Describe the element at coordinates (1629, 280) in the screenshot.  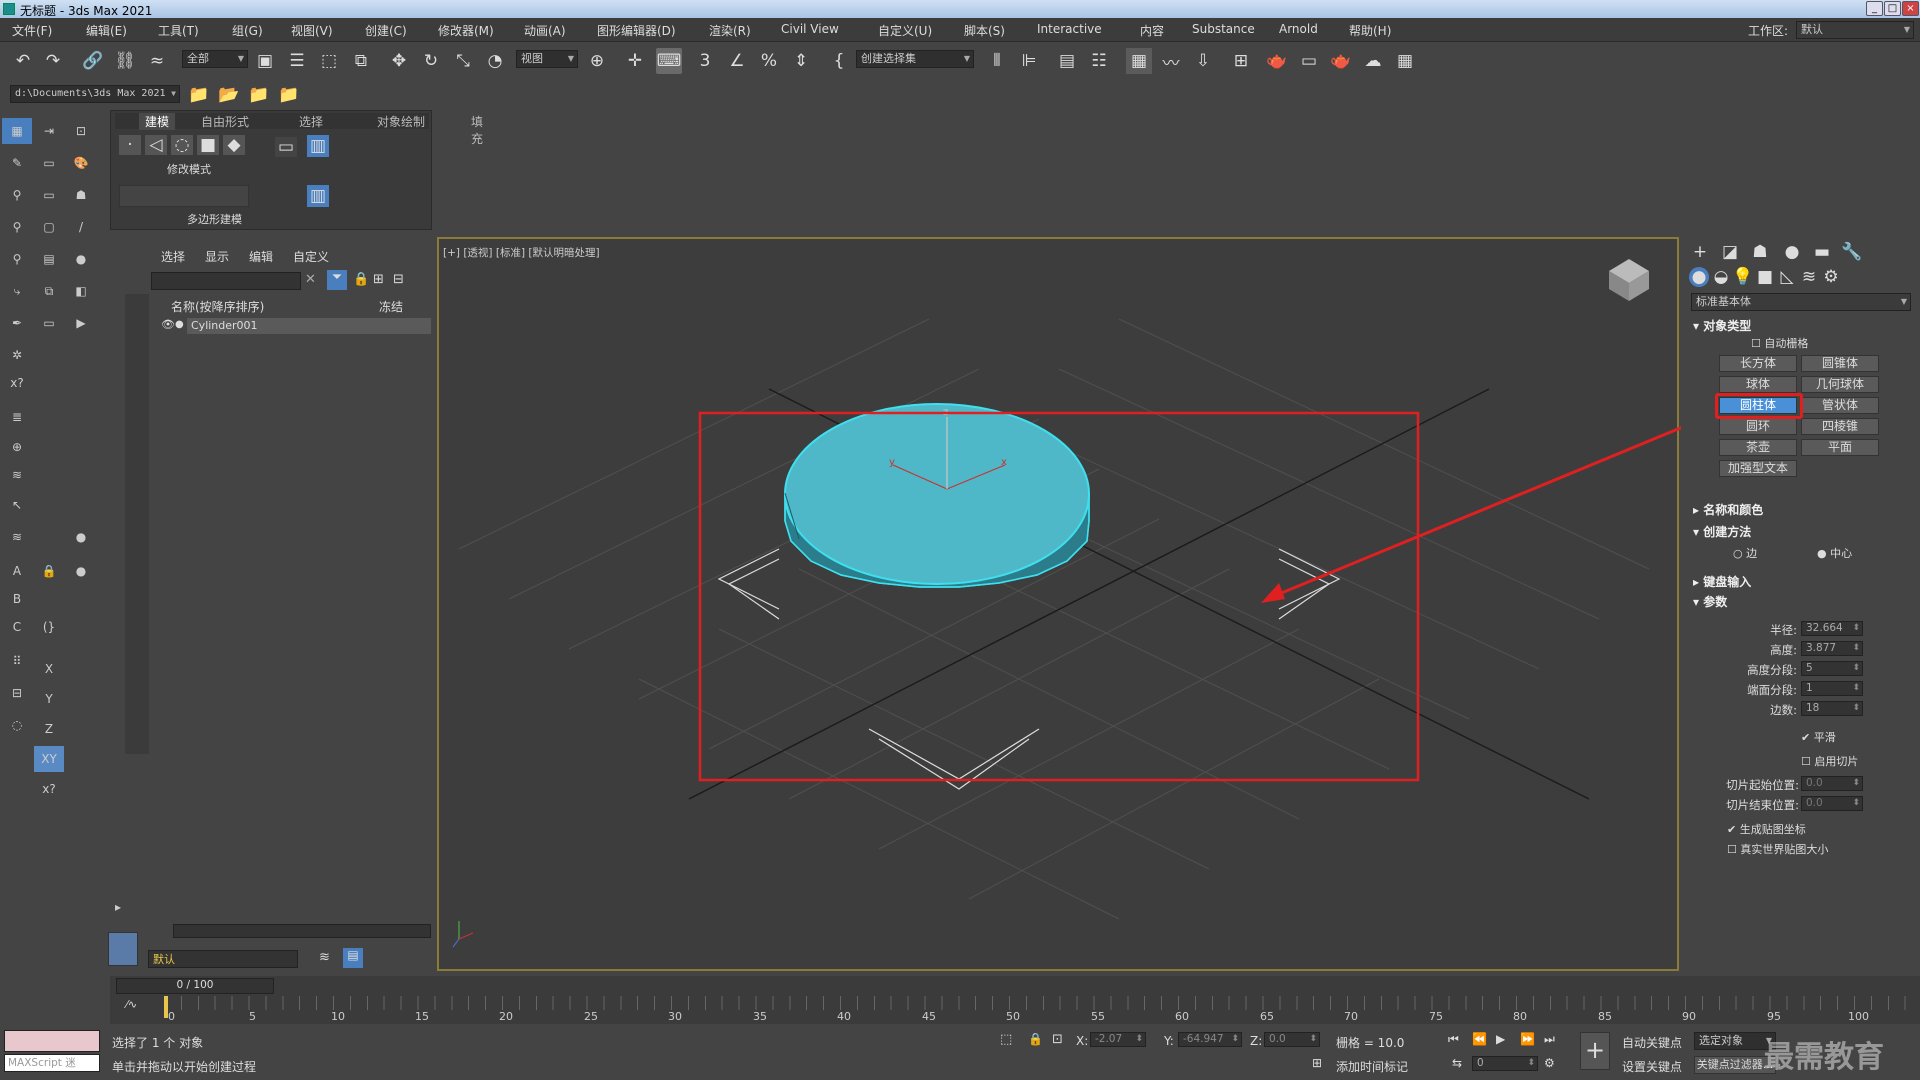
I see `viewcube-icon` at that location.